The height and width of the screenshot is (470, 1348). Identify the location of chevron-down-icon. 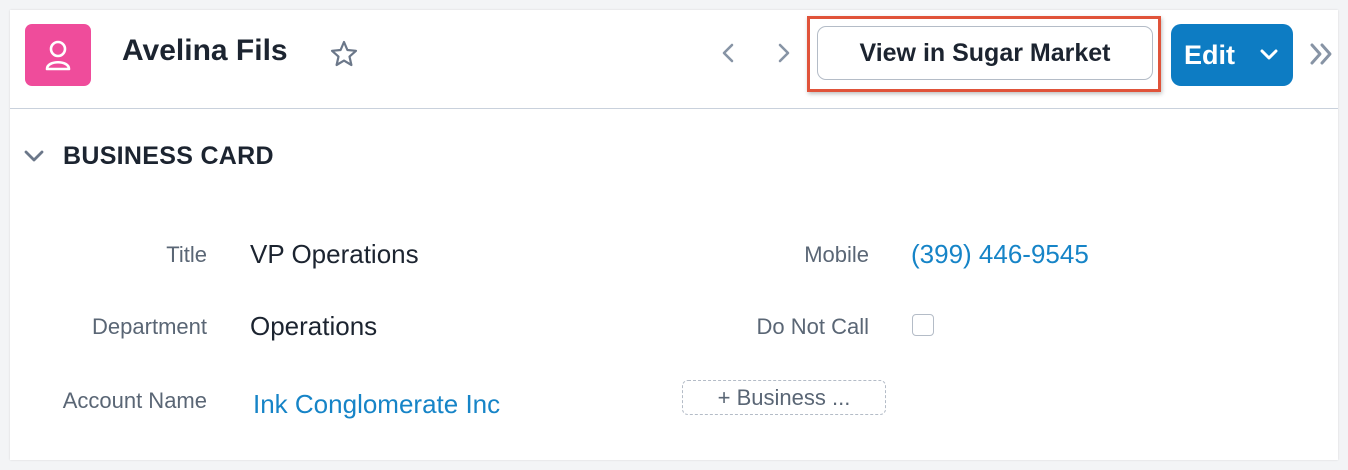
(1269, 54).